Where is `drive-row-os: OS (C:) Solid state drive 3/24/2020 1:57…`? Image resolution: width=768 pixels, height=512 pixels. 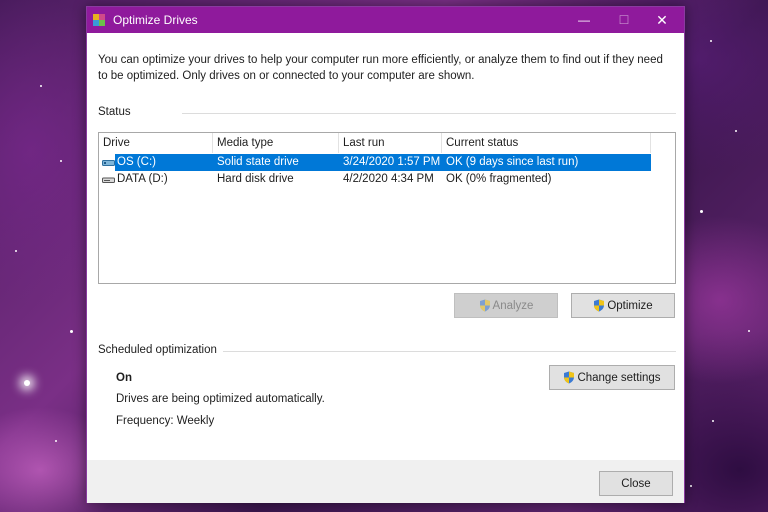 drive-row-os: OS (C:) Solid state drive 3/24/2020 1:57… is located at coordinates (375, 162).